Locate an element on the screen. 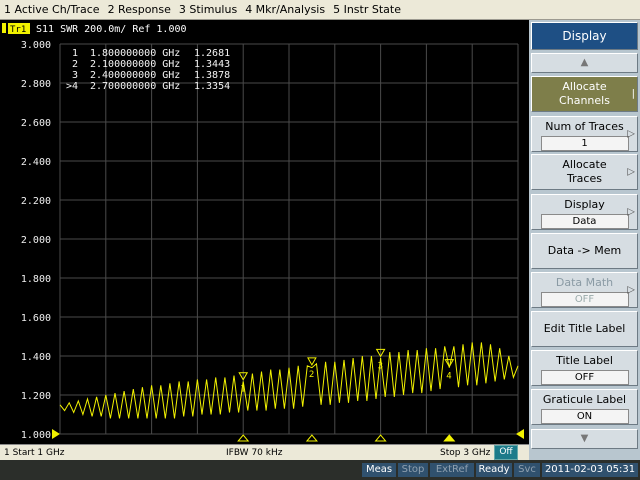  marker-table-label: 2 is located at coordinates (75, 64).